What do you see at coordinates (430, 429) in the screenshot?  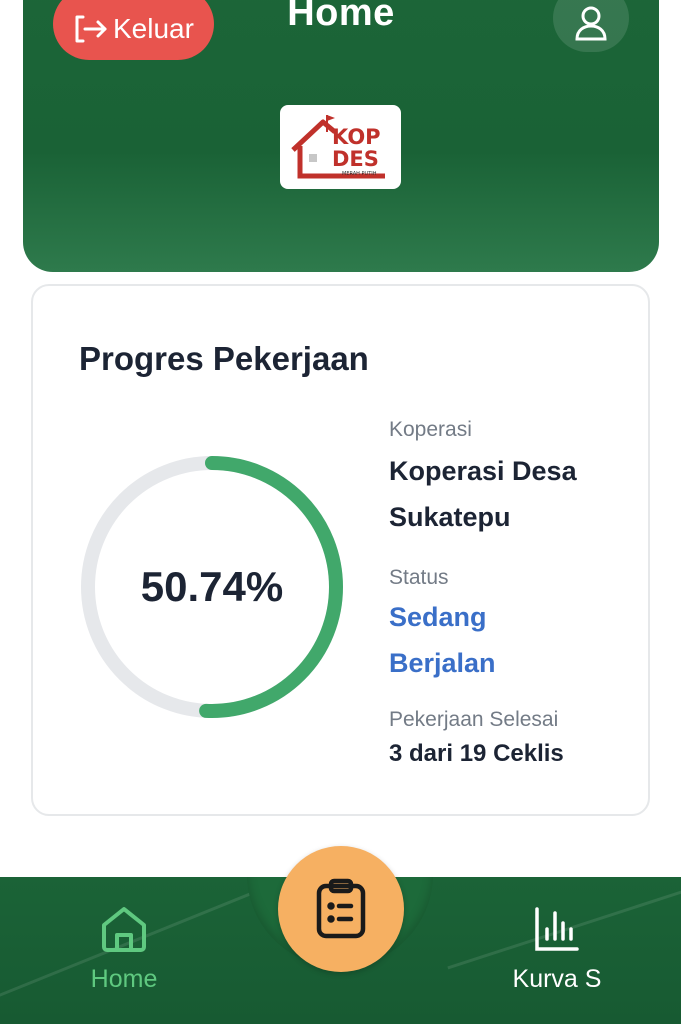 I see `koperasi-label: Koperasi` at bounding box center [430, 429].